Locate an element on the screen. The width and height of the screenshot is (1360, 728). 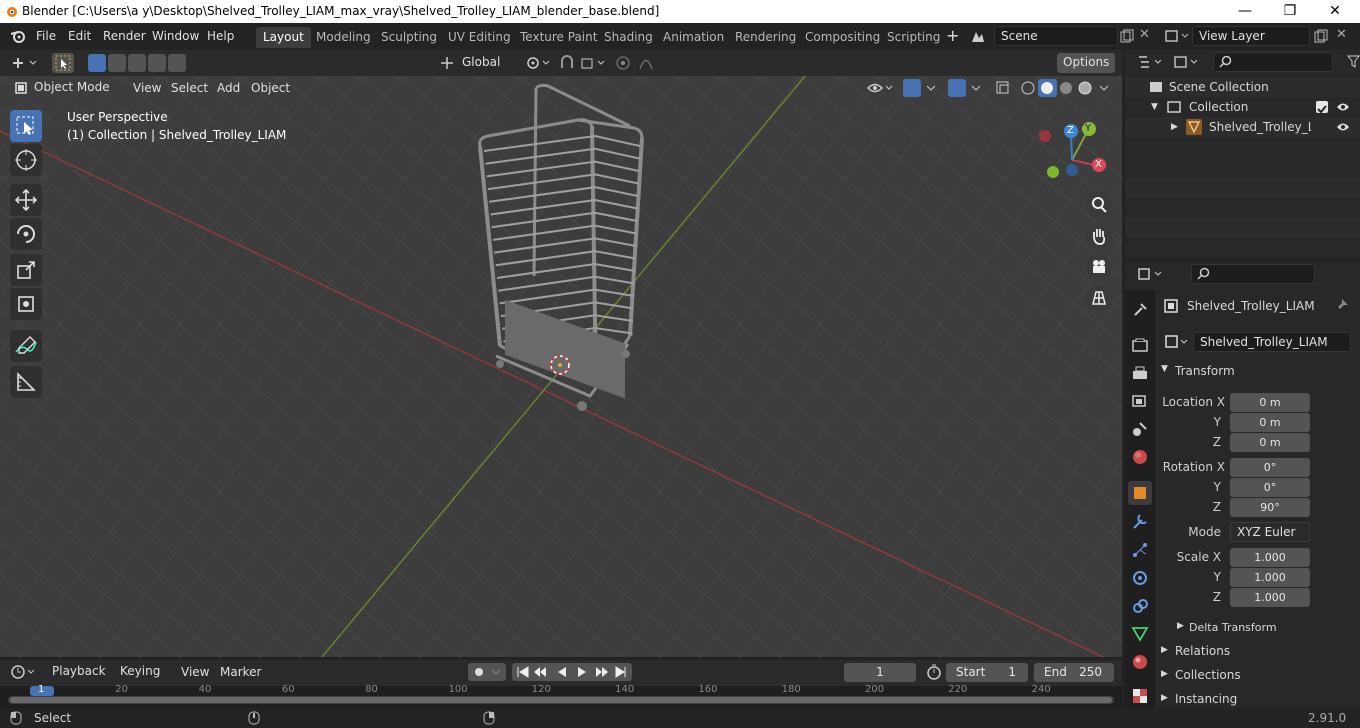
view-layer-icon is located at coordinates (1177, 36).